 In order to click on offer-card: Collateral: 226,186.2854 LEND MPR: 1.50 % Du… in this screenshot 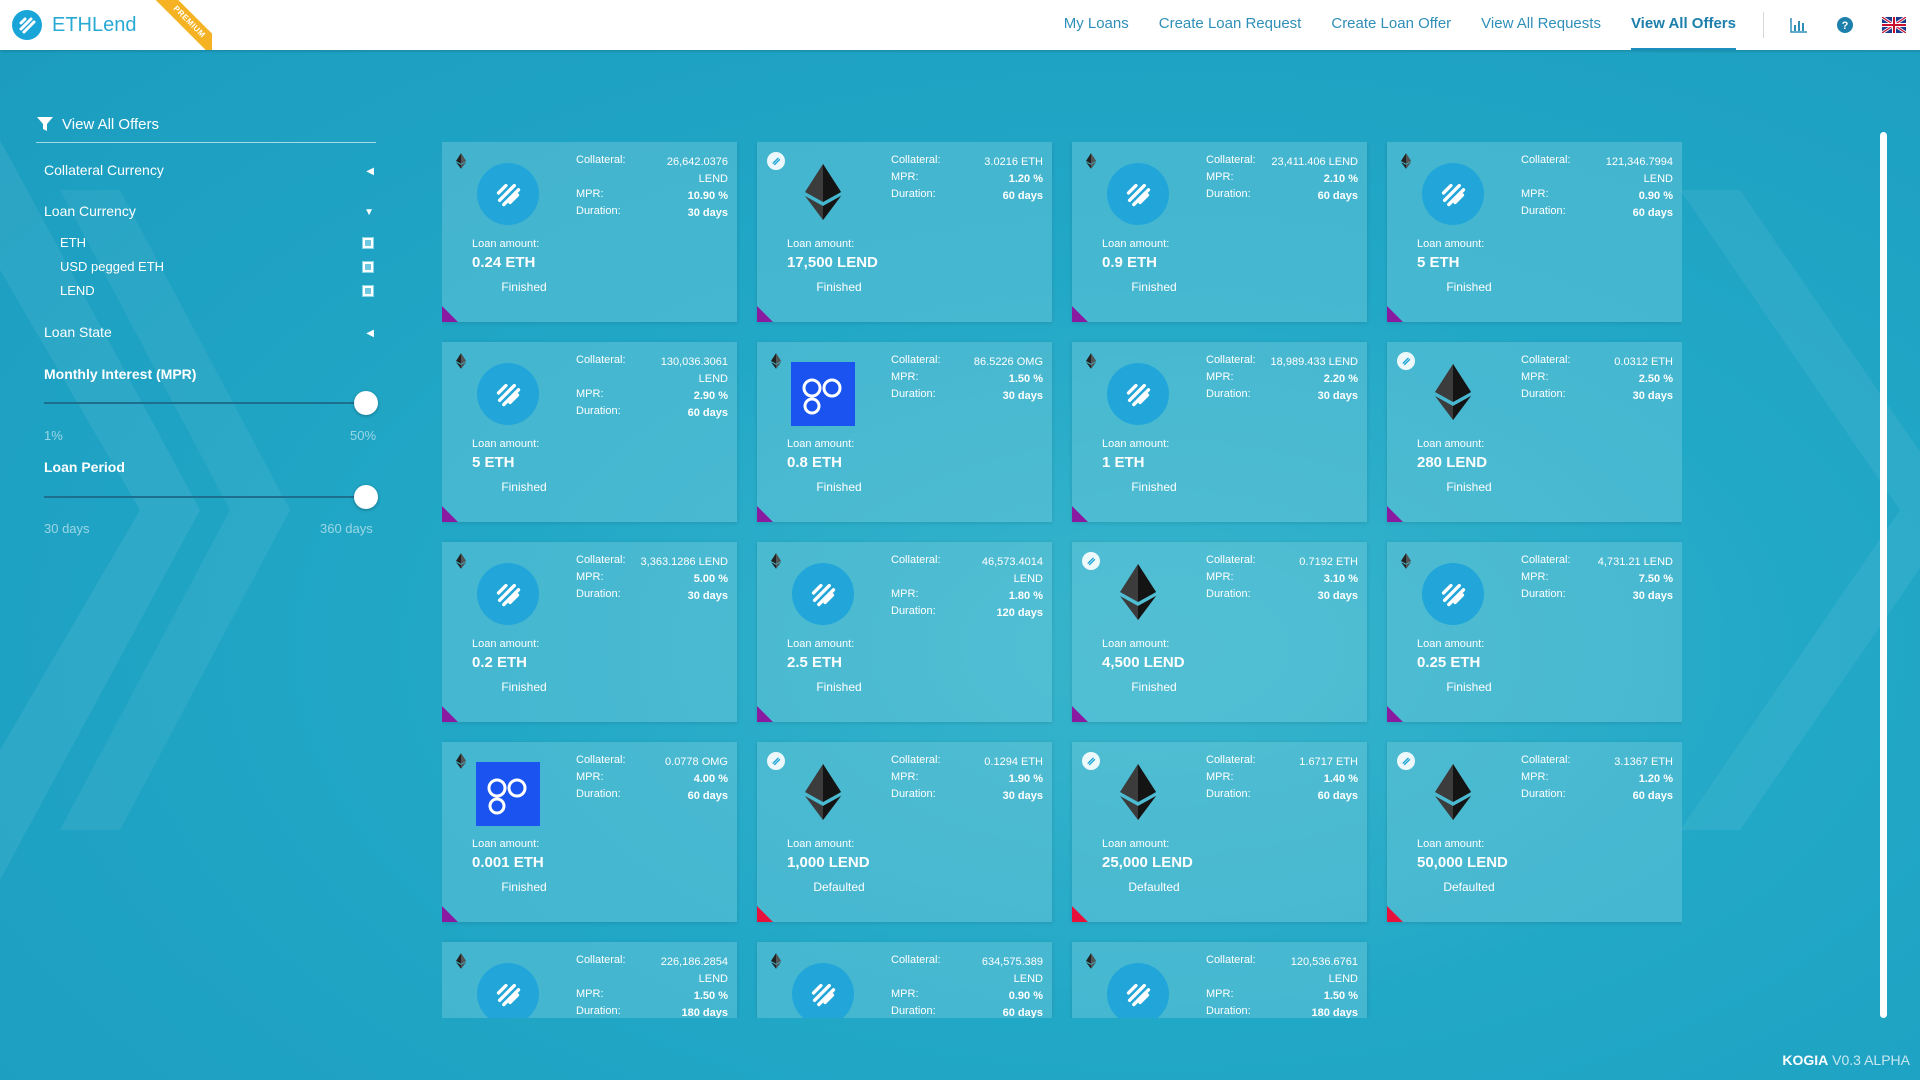, I will do `click(589, 980)`.